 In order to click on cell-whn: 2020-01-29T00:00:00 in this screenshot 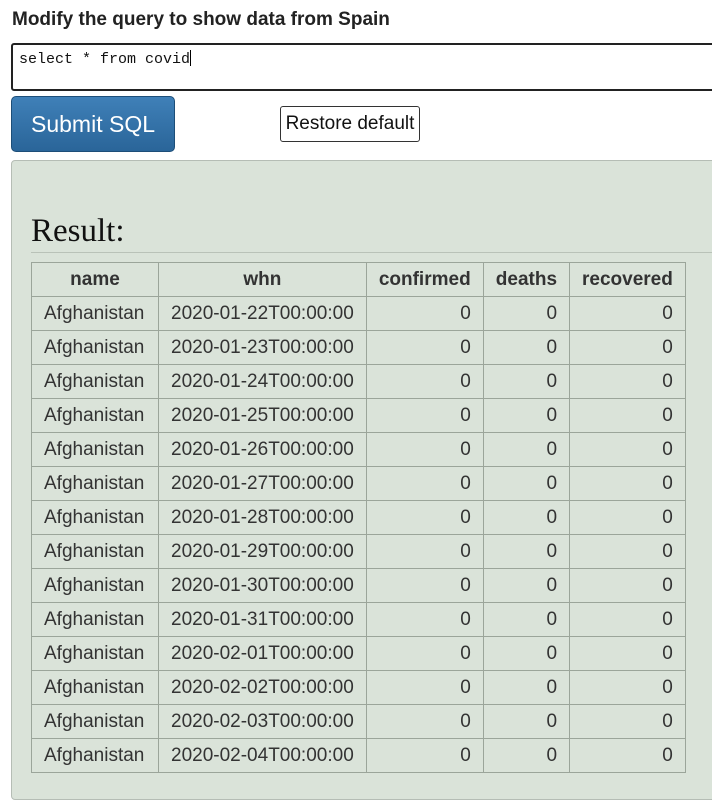, I will do `click(262, 551)`.